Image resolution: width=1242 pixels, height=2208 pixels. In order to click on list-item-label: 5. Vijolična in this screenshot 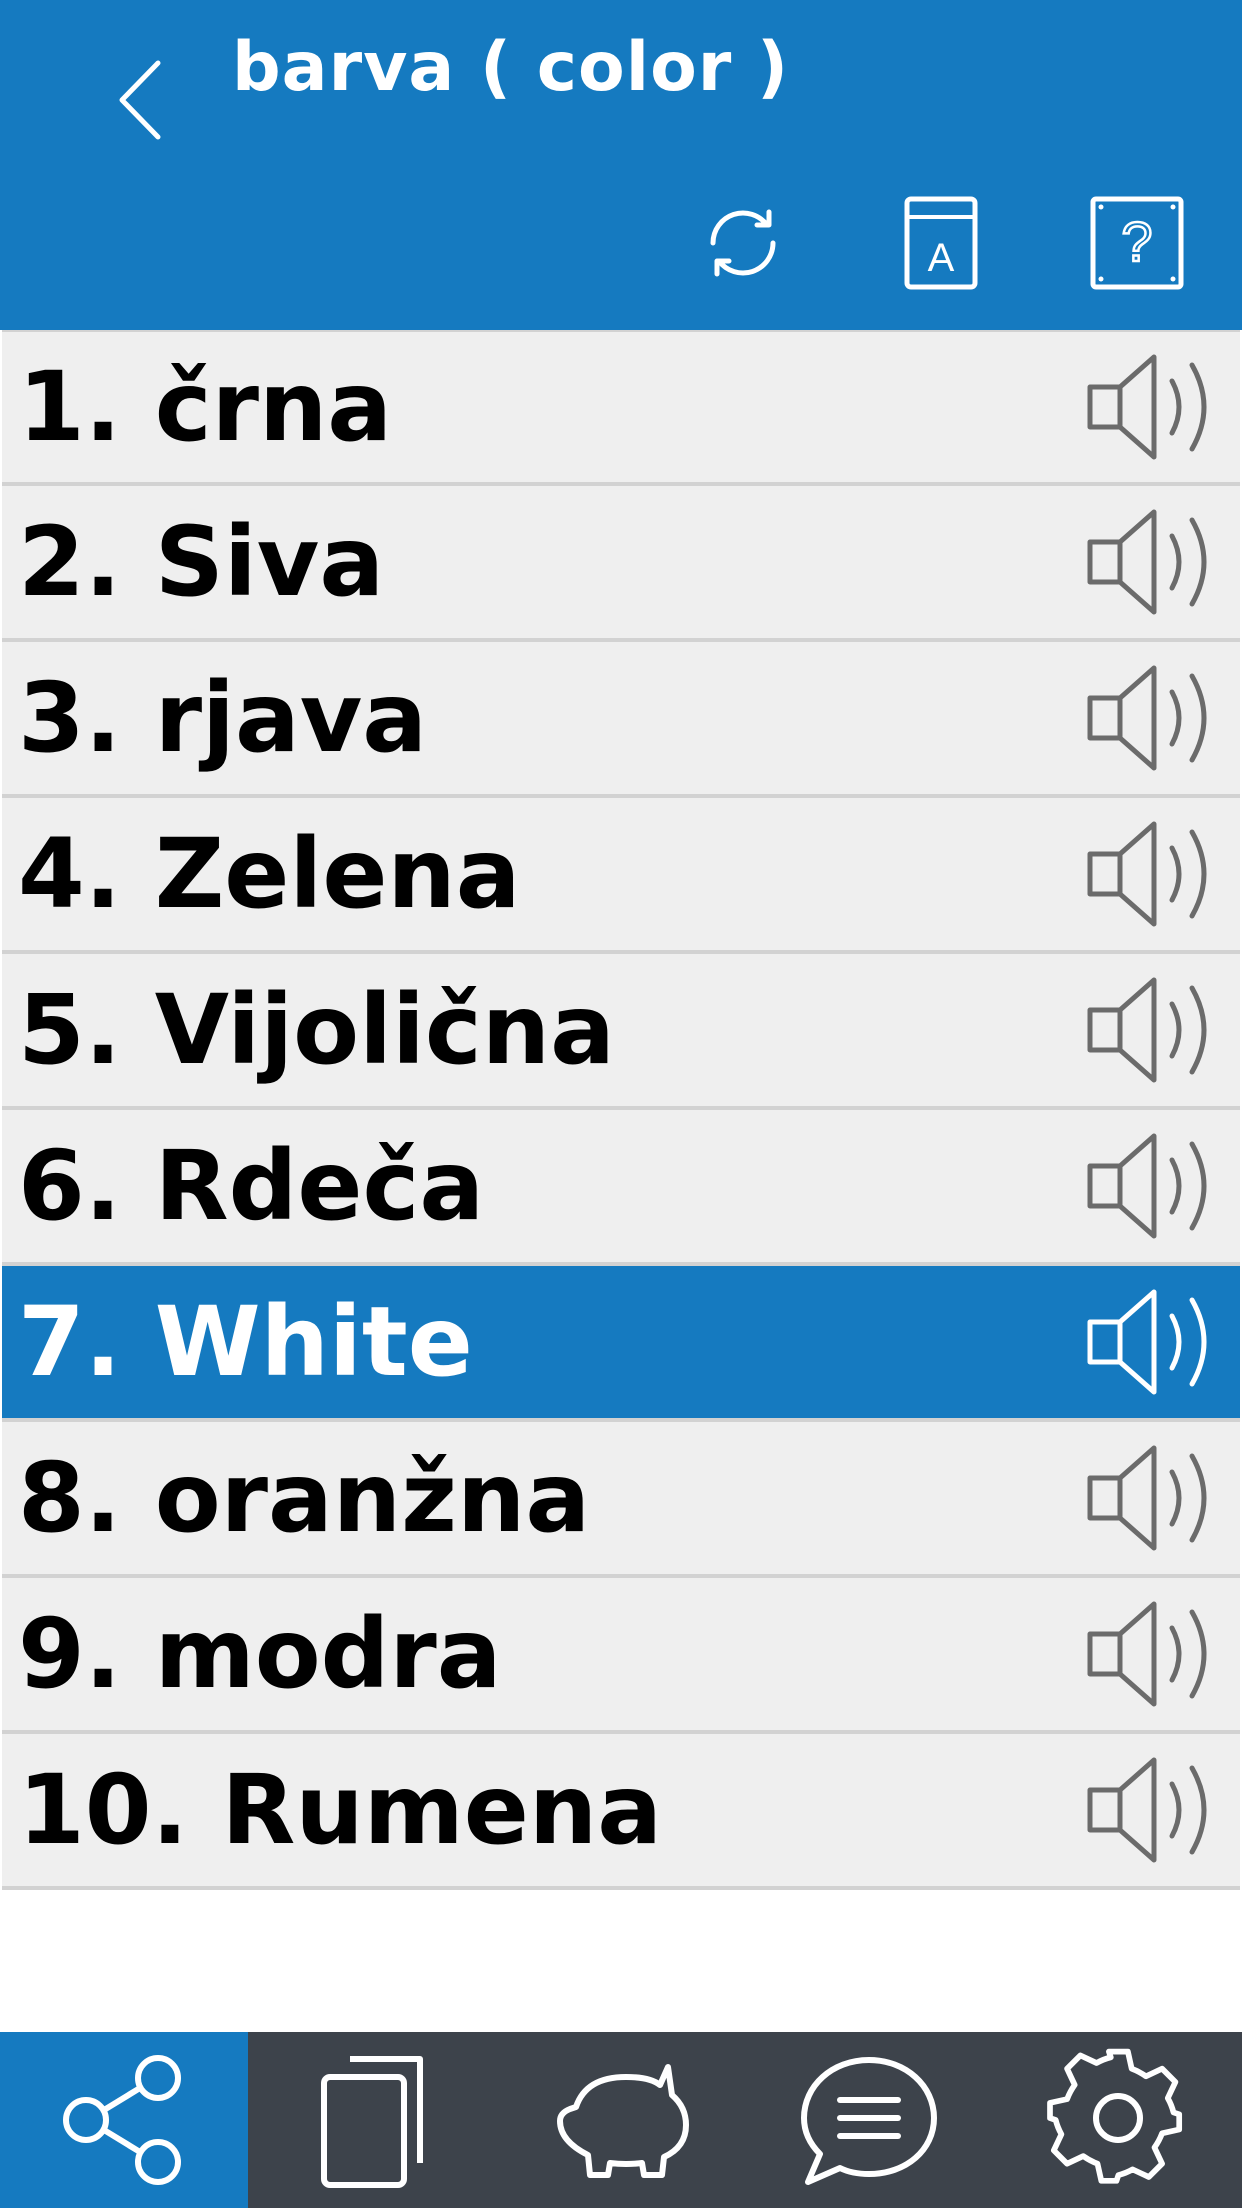, I will do `click(316, 1030)`.